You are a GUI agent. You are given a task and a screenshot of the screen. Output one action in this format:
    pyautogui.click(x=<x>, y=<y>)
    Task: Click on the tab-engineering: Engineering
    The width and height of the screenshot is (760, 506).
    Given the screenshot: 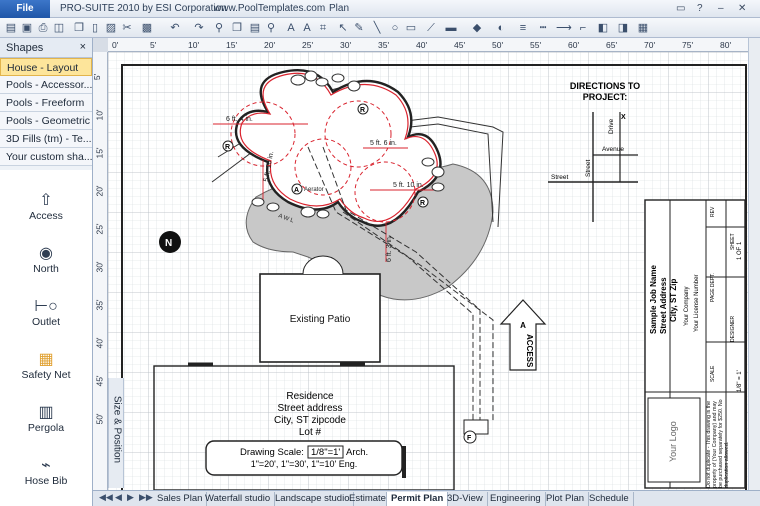 What is the action you would take?
    pyautogui.click(x=516, y=499)
    